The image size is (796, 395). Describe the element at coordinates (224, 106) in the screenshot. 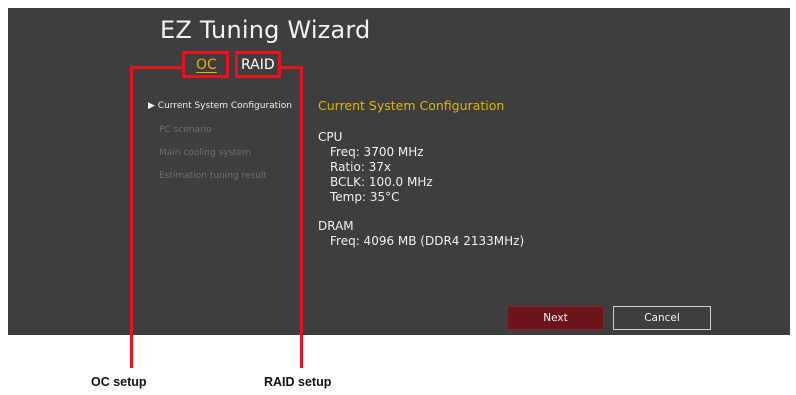

I see `step-label: Current System Configuration` at that location.